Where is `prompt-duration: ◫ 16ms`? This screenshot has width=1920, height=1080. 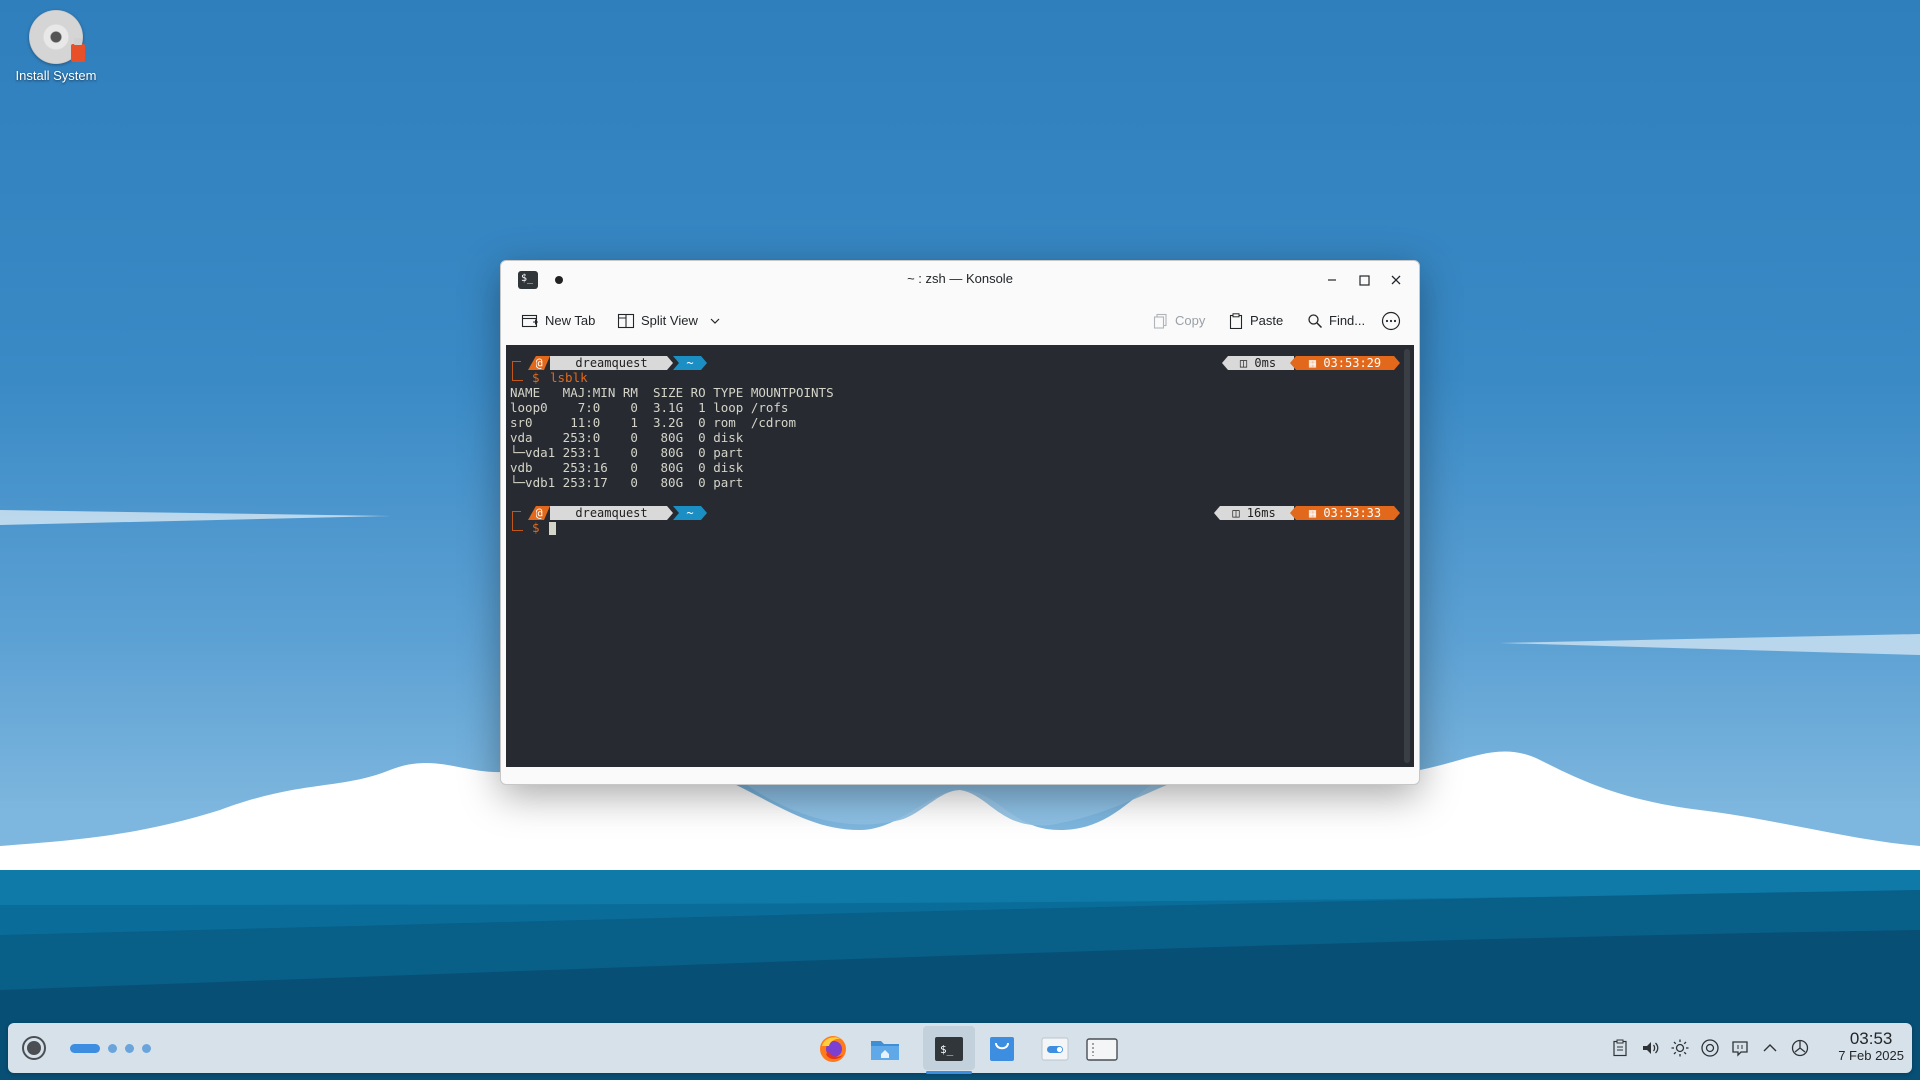 prompt-duration: ◫ 16ms is located at coordinates (1254, 513).